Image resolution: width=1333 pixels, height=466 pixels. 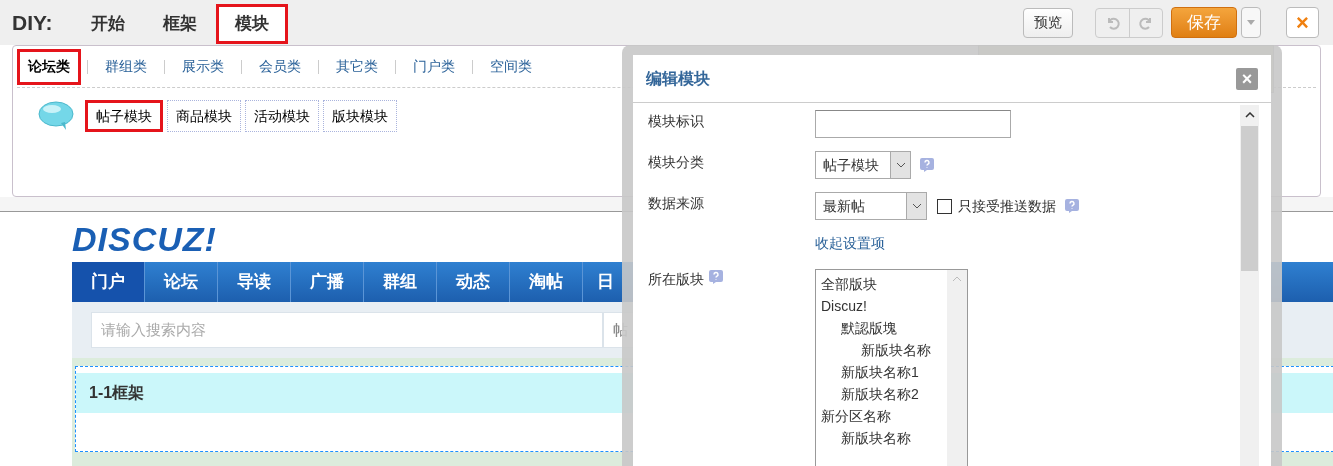 What do you see at coordinates (871, 206) in the screenshot?
I see `dropdown-select: 最新帖` at bounding box center [871, 206].